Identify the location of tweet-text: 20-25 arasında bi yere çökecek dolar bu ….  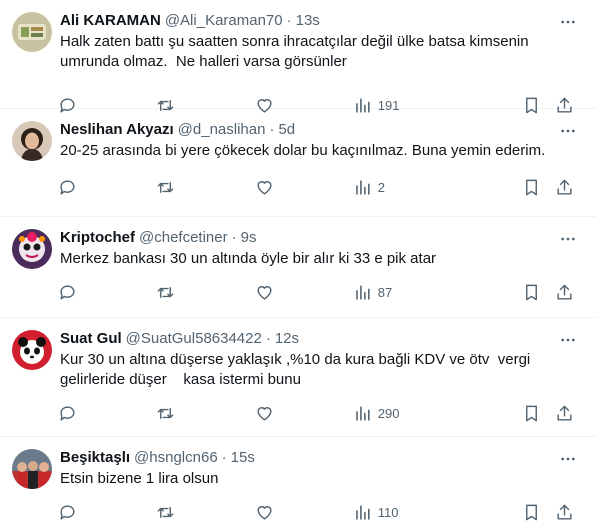
(303, 150).